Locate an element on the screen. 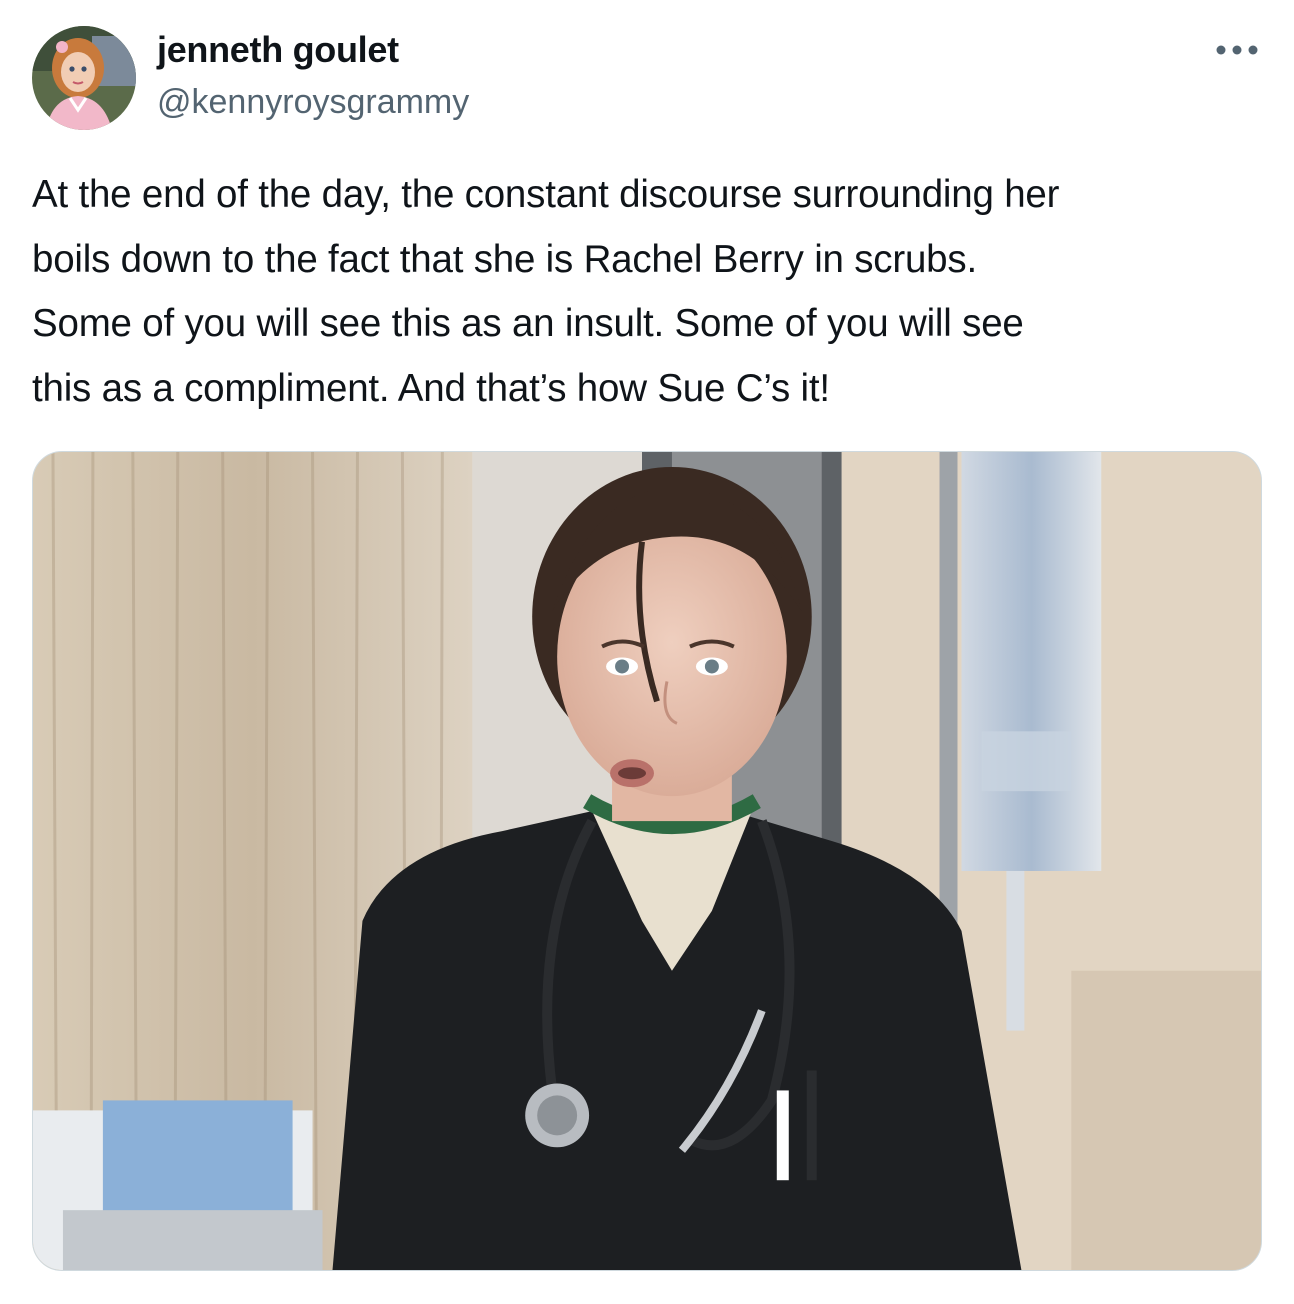  author-display-name: jenneth goulet is located at coordinates (278, 50).